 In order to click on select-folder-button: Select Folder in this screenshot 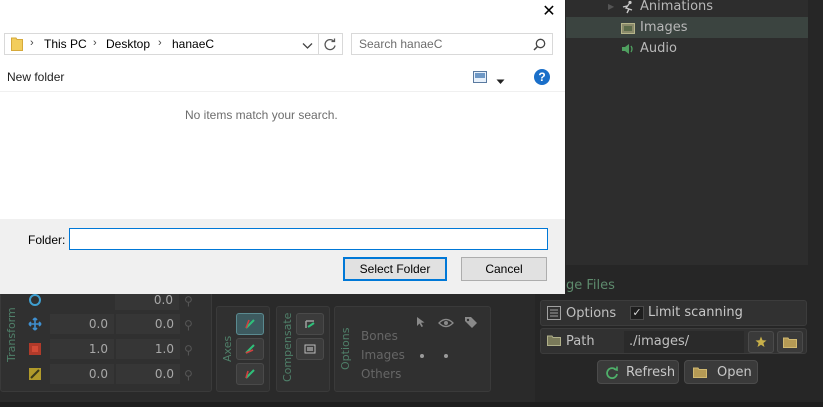, I will do `click(395, 269)`.